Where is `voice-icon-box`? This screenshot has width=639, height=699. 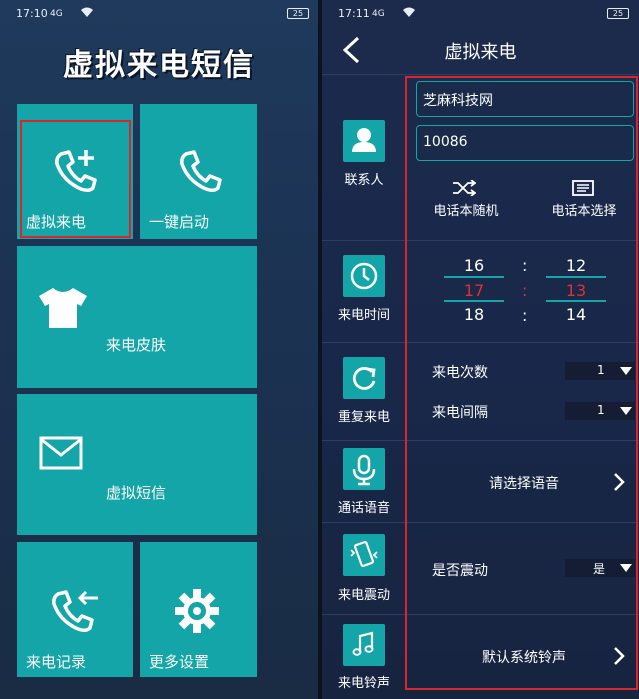 voice-icon-box is located at coordinates (364, 469).